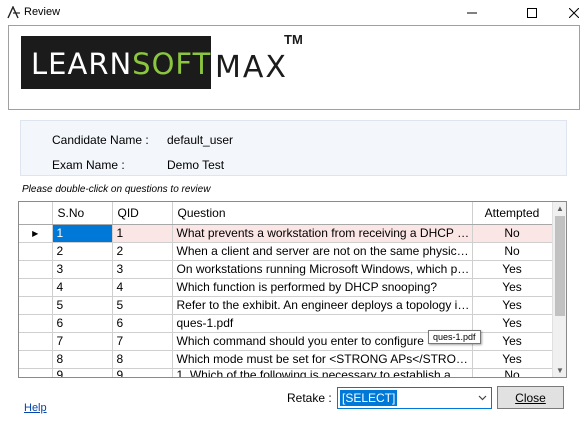 This screenshot has height=435, width=587. I want to click on row-header: ▶, so click(36, 233).